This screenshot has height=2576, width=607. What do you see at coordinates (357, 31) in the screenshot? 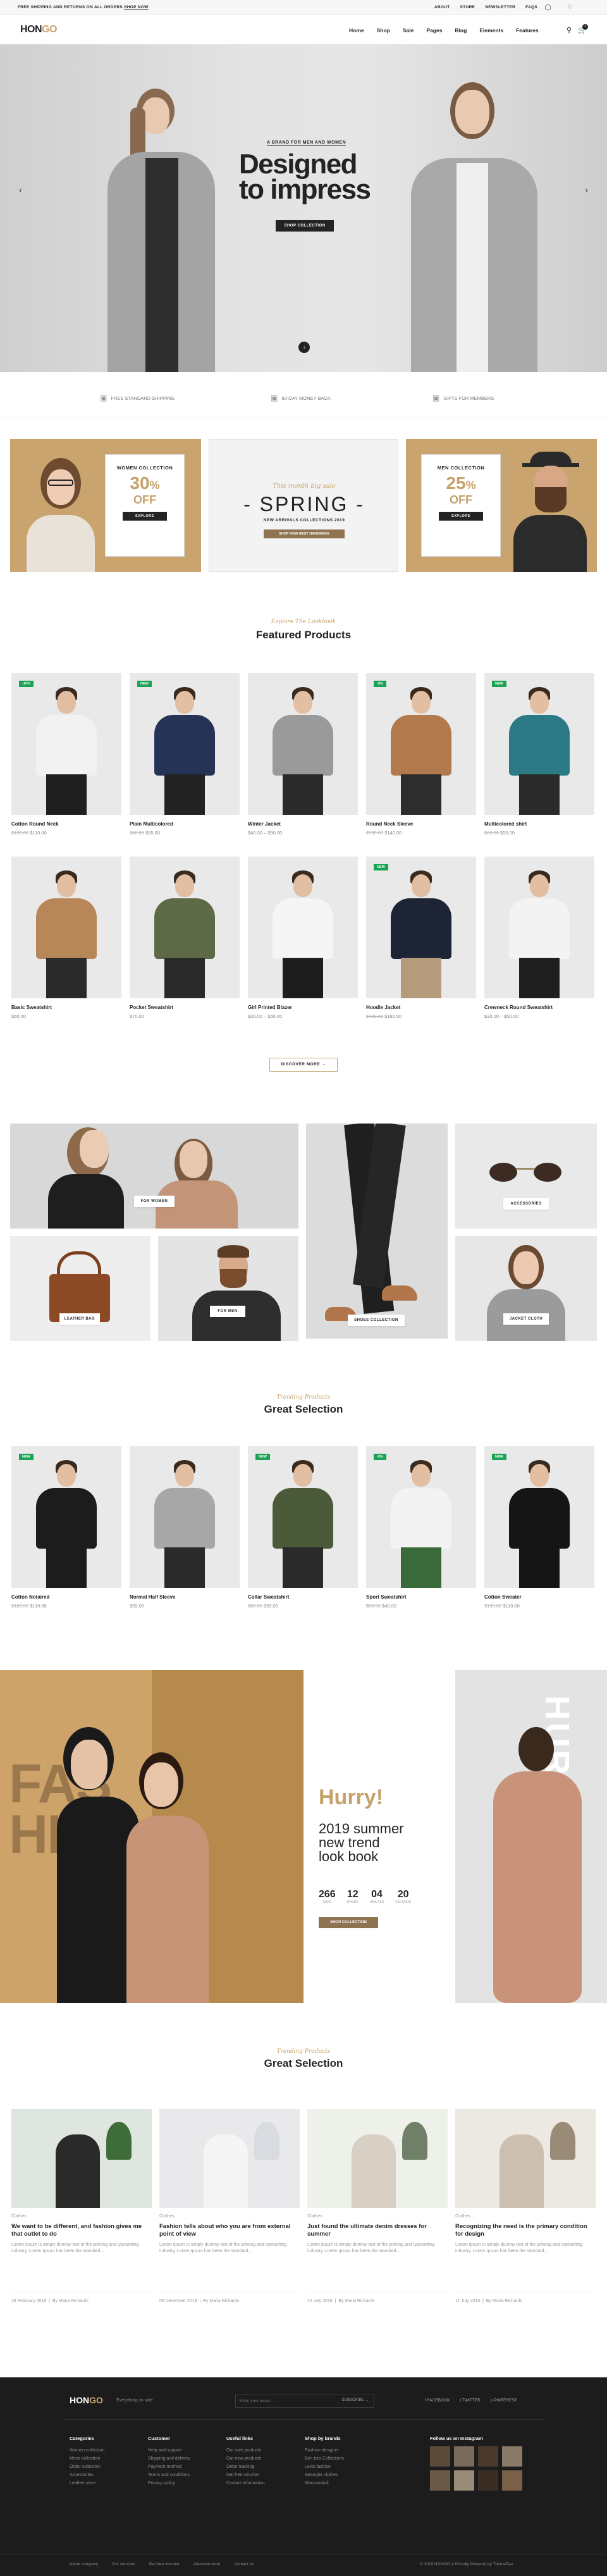
I see `menu-home: Home` at bounding box center [357, 31].